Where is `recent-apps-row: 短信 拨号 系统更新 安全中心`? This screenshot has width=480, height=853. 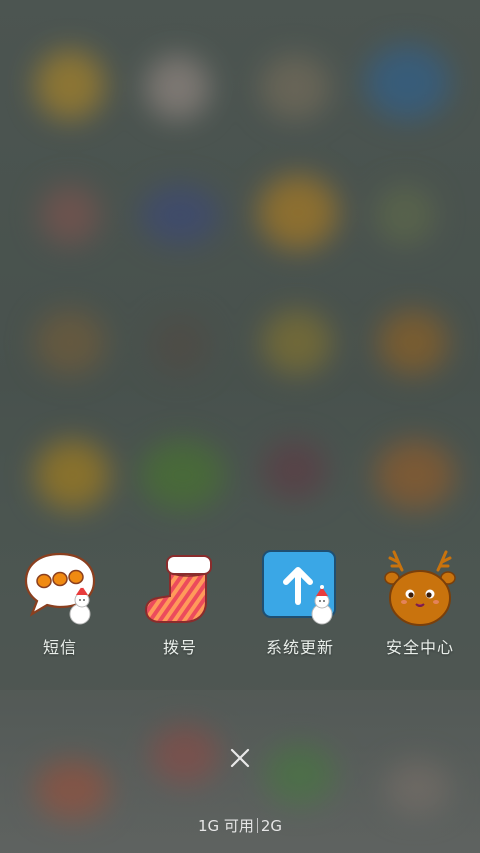 recent-apps-row: 短信 拨号 系统更新 安全中心 is located at coordinates (240, 603).